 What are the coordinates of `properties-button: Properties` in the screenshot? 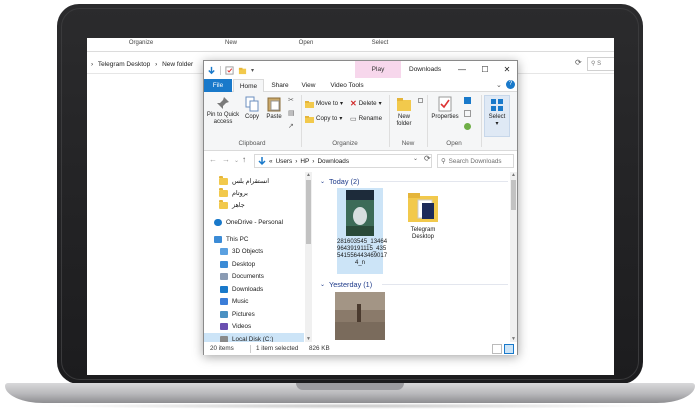 It's located at (445, 108).